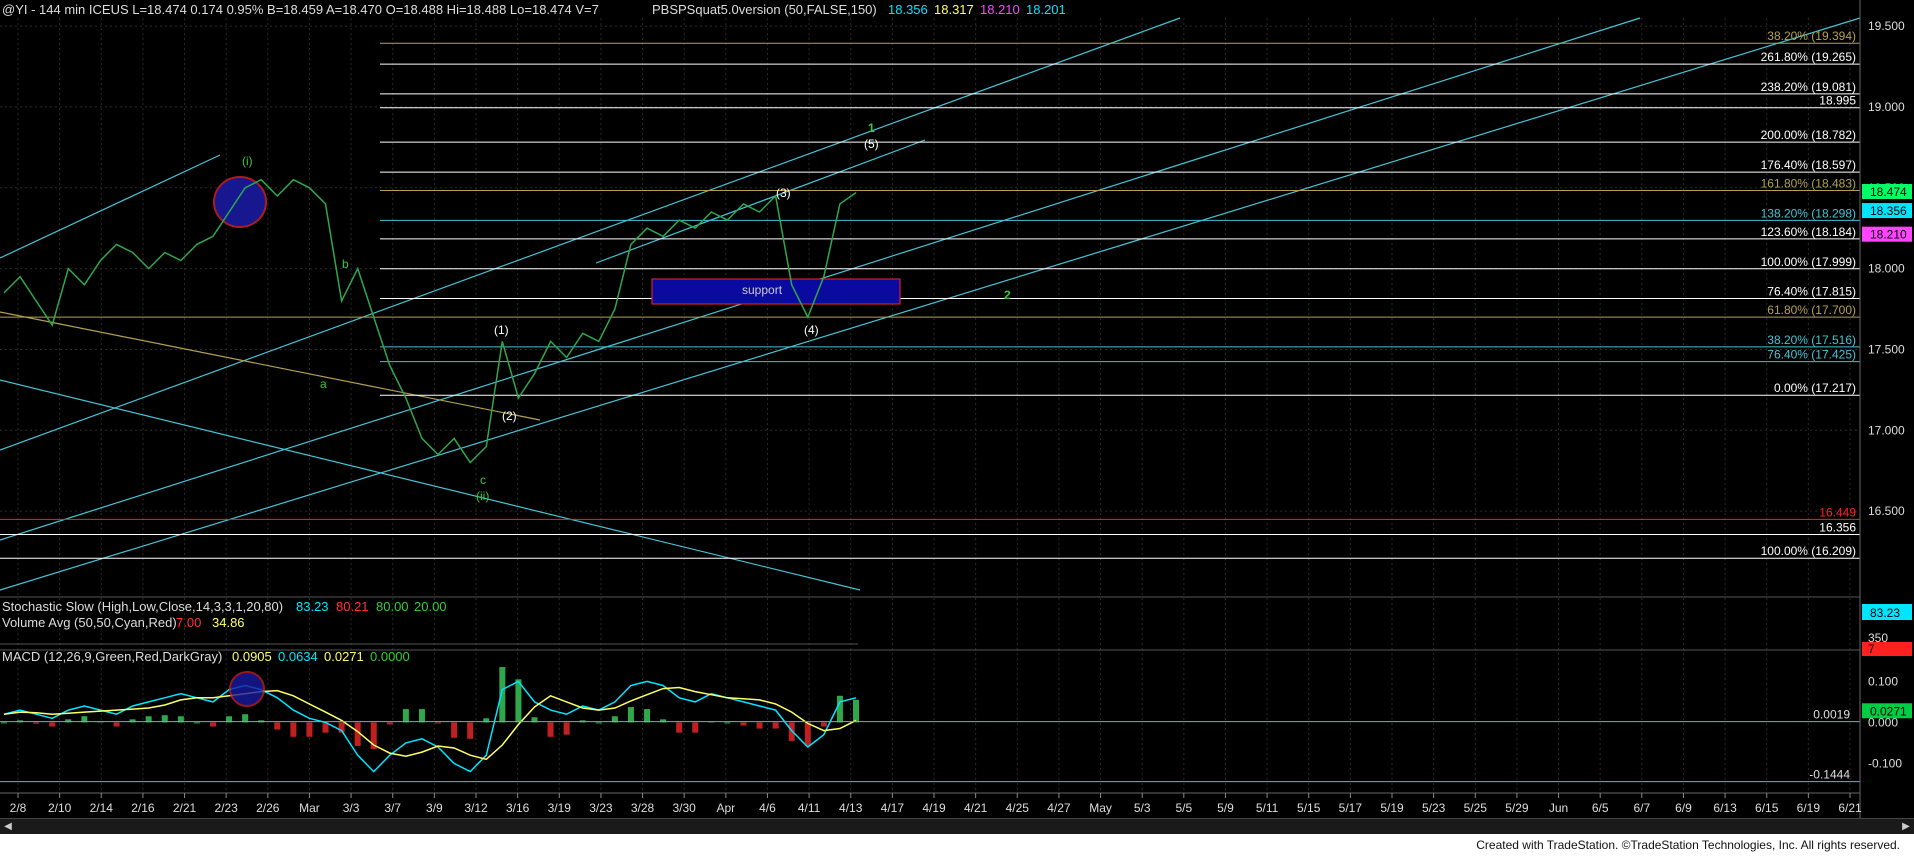 The image size is (1914, 856). What do you see at coordinates (188, 622) in the screenshot?
I see `volume-value-1: 7.00` at bounding box center [188, 622].